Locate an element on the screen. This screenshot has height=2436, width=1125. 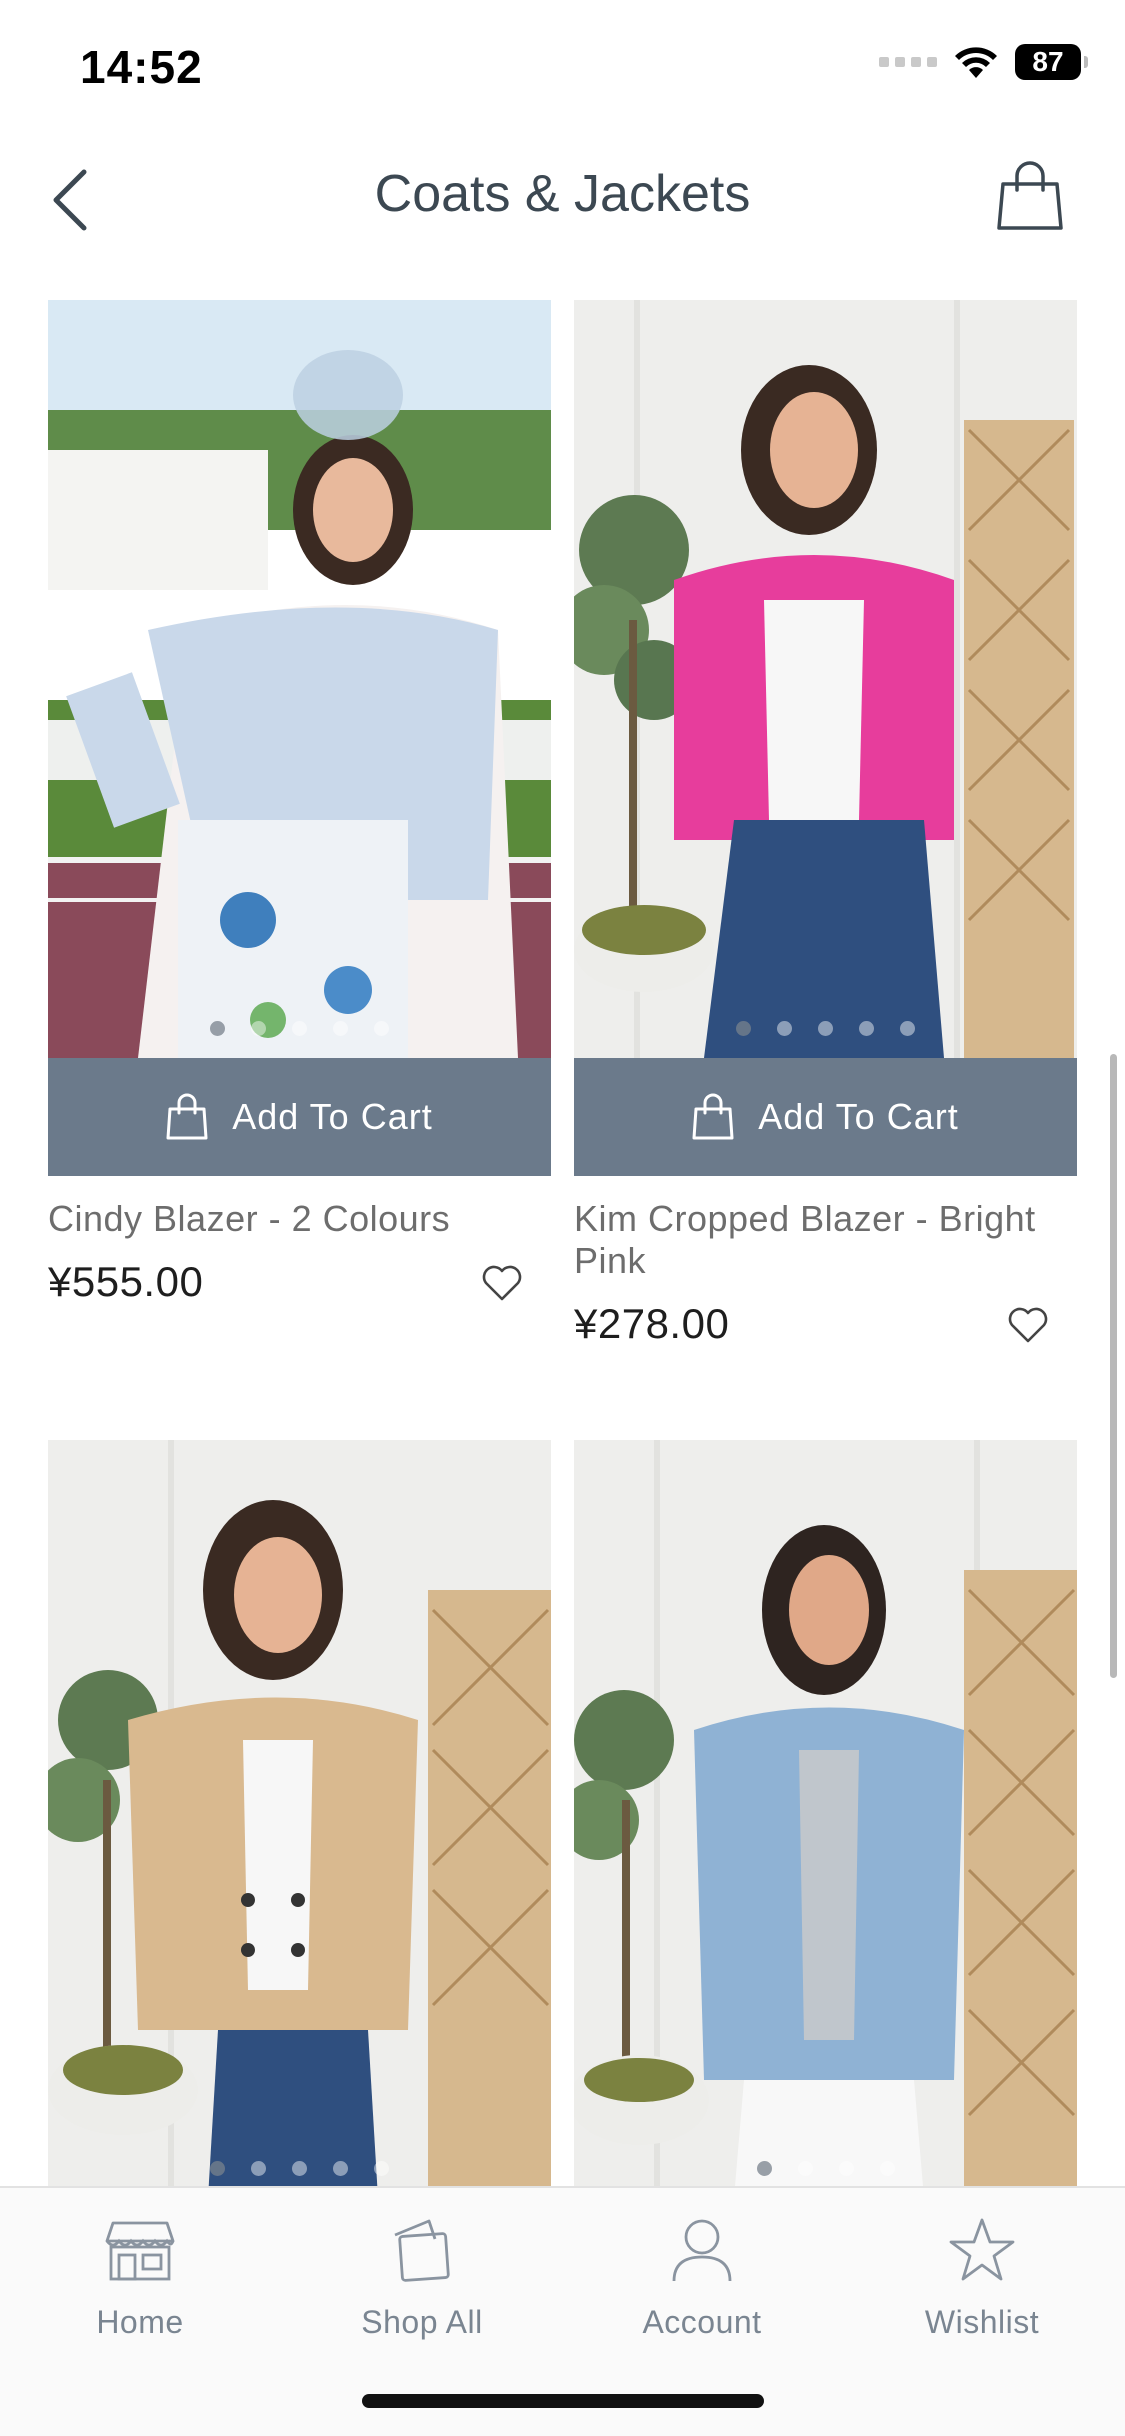
product-price: ¥278.00 is located at coordinates (652, 1323).